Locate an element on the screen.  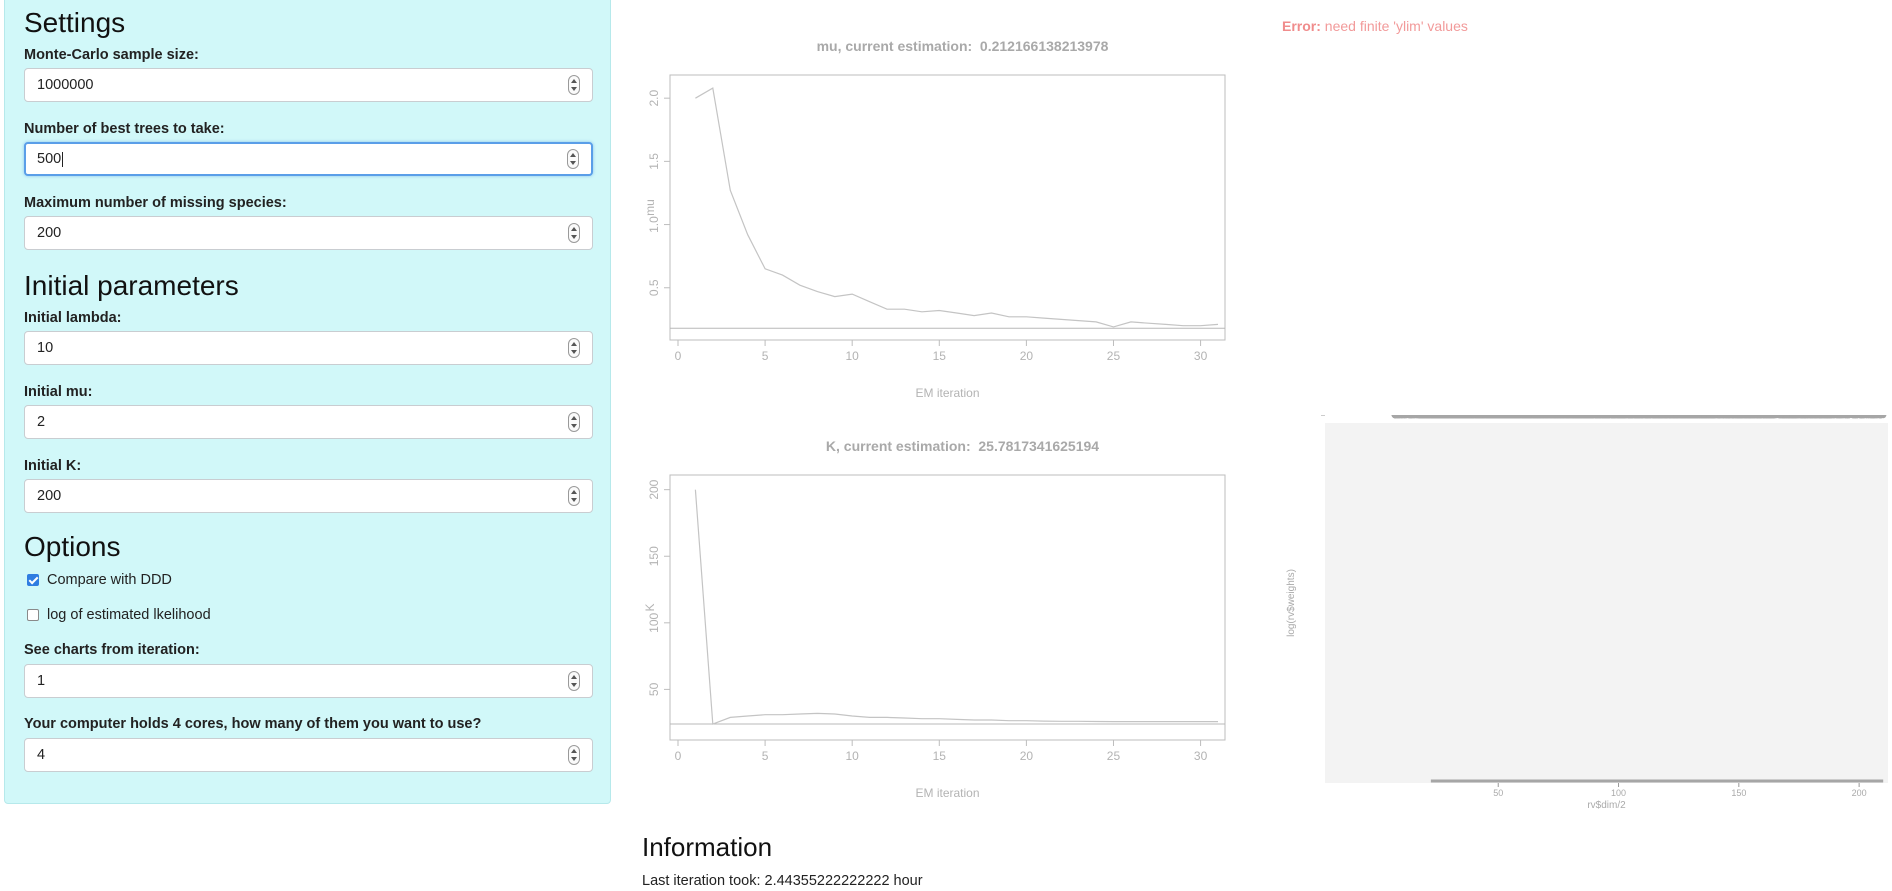
initial-parameters-heading: Initial parameters is located at coordinates (131, 285).